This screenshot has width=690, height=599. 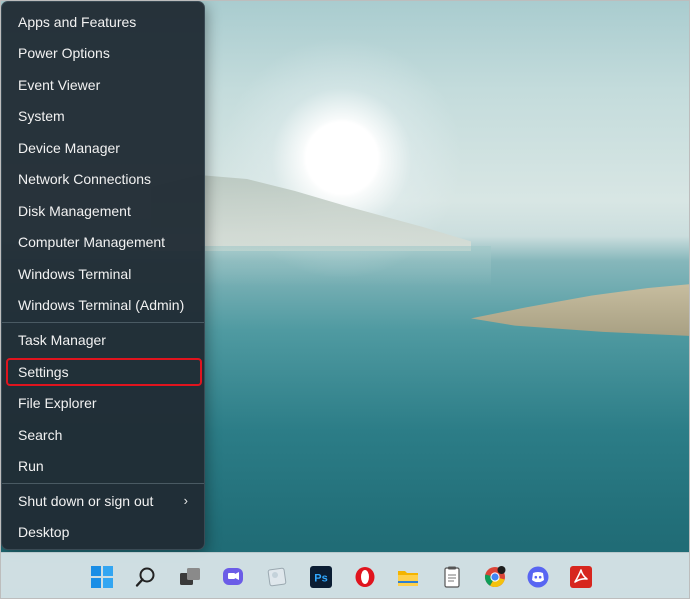 I want to click on menu-item-search: Search, so click(x=104, y=435).